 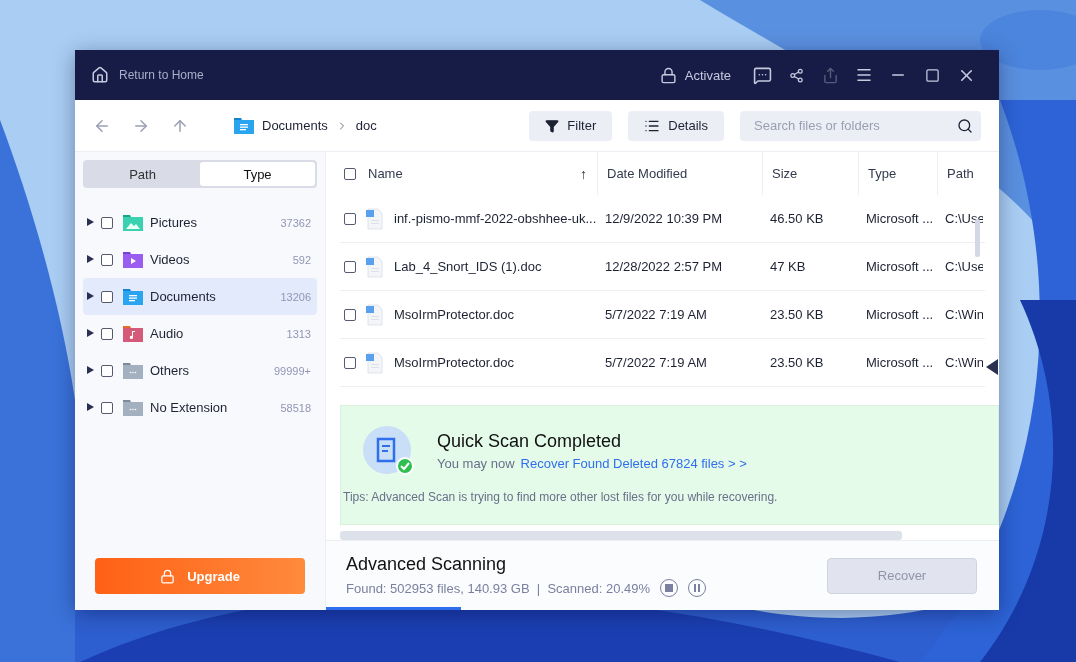 I want to click on file-count: 37362, so click(x=295, y=222).